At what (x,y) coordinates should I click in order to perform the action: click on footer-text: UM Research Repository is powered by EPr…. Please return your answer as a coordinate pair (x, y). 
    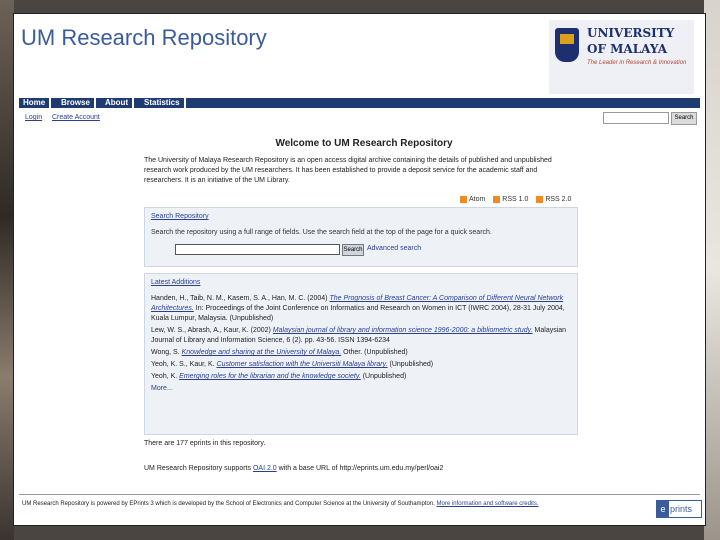
    Looking at the image, I should click on (280, 504).